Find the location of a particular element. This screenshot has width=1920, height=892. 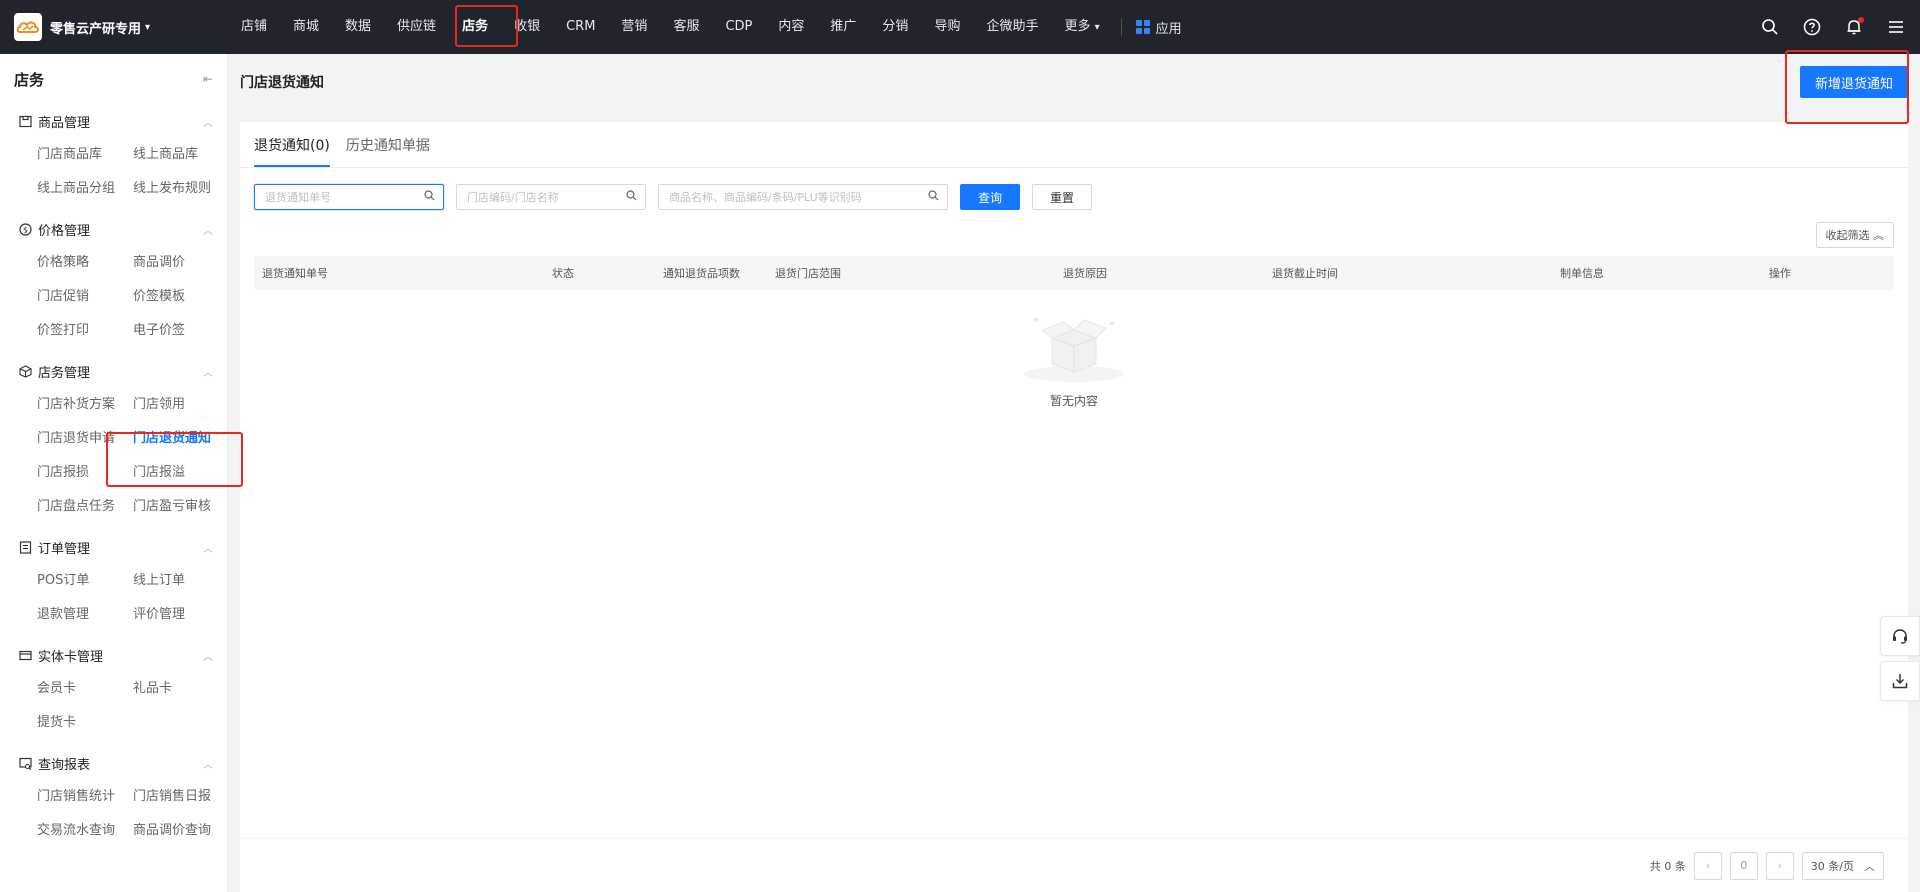

empty-box-icon is located at coordinates (1074, 350).